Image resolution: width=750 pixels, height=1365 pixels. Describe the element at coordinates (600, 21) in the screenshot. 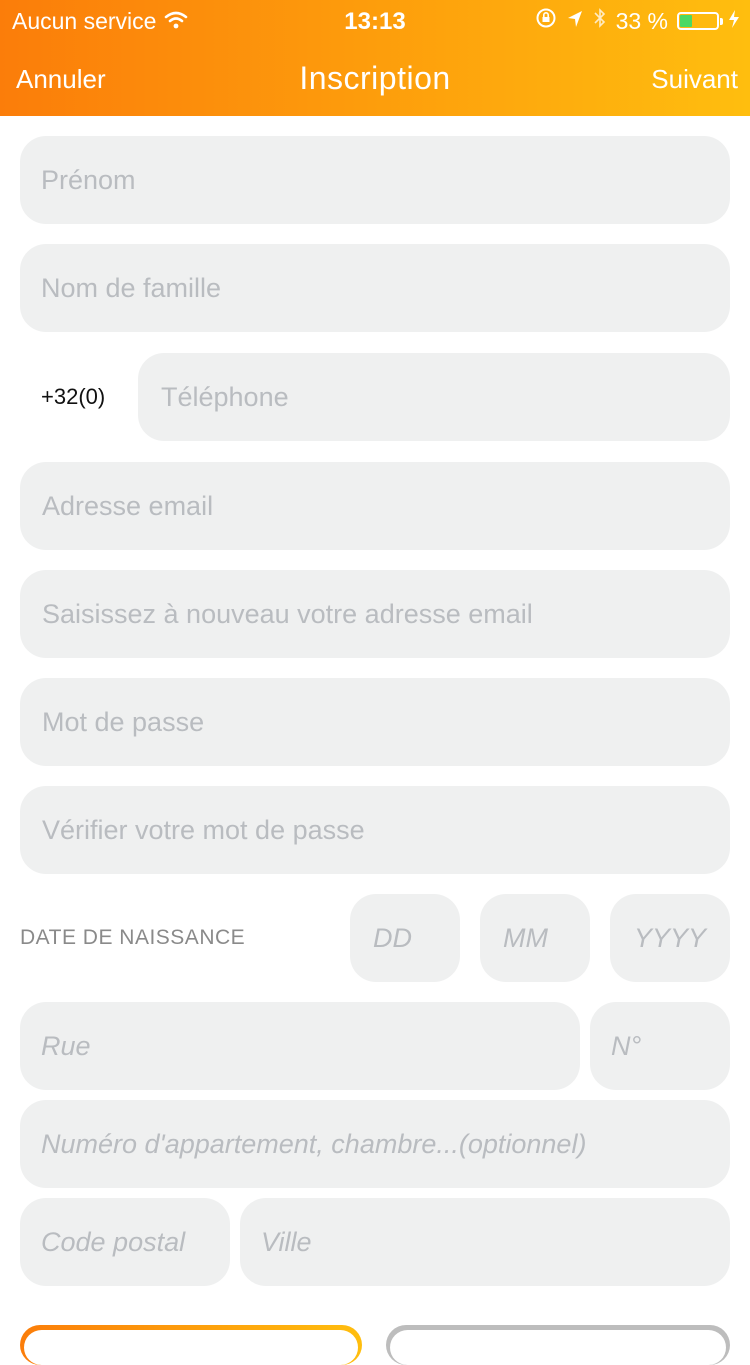

I see `bluetooth-icon` at that location.